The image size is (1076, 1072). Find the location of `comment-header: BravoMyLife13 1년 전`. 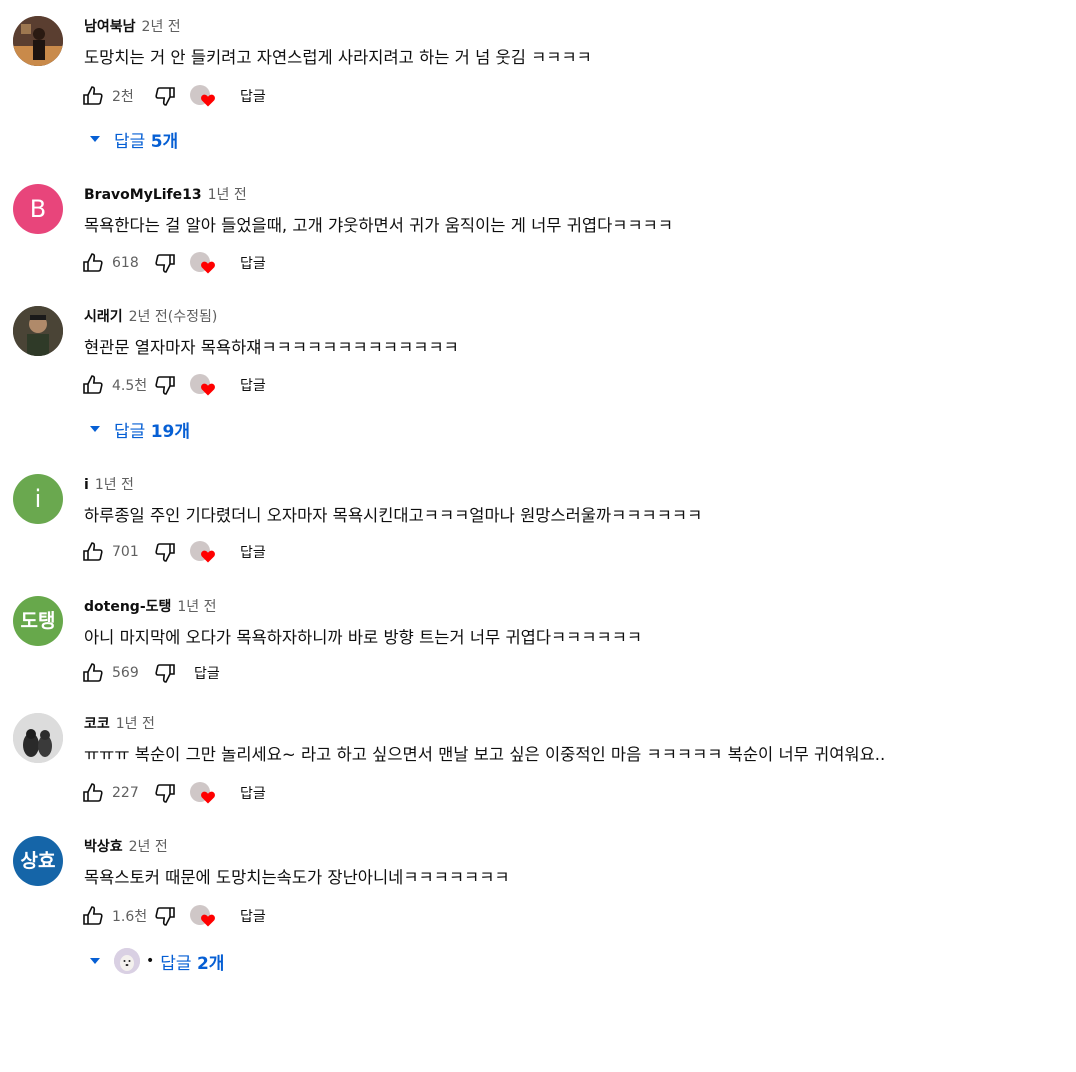

comment-header: BravoMyLife13 1년 전 is located at coordinates (165, 194).